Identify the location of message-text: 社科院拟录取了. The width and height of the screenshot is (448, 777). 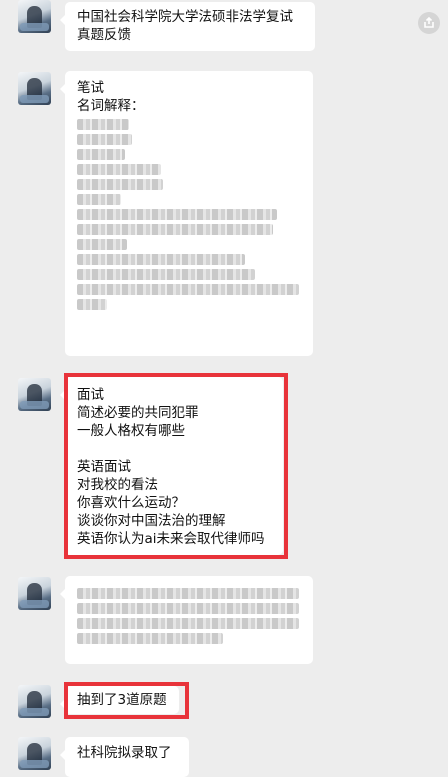
(124, 753).